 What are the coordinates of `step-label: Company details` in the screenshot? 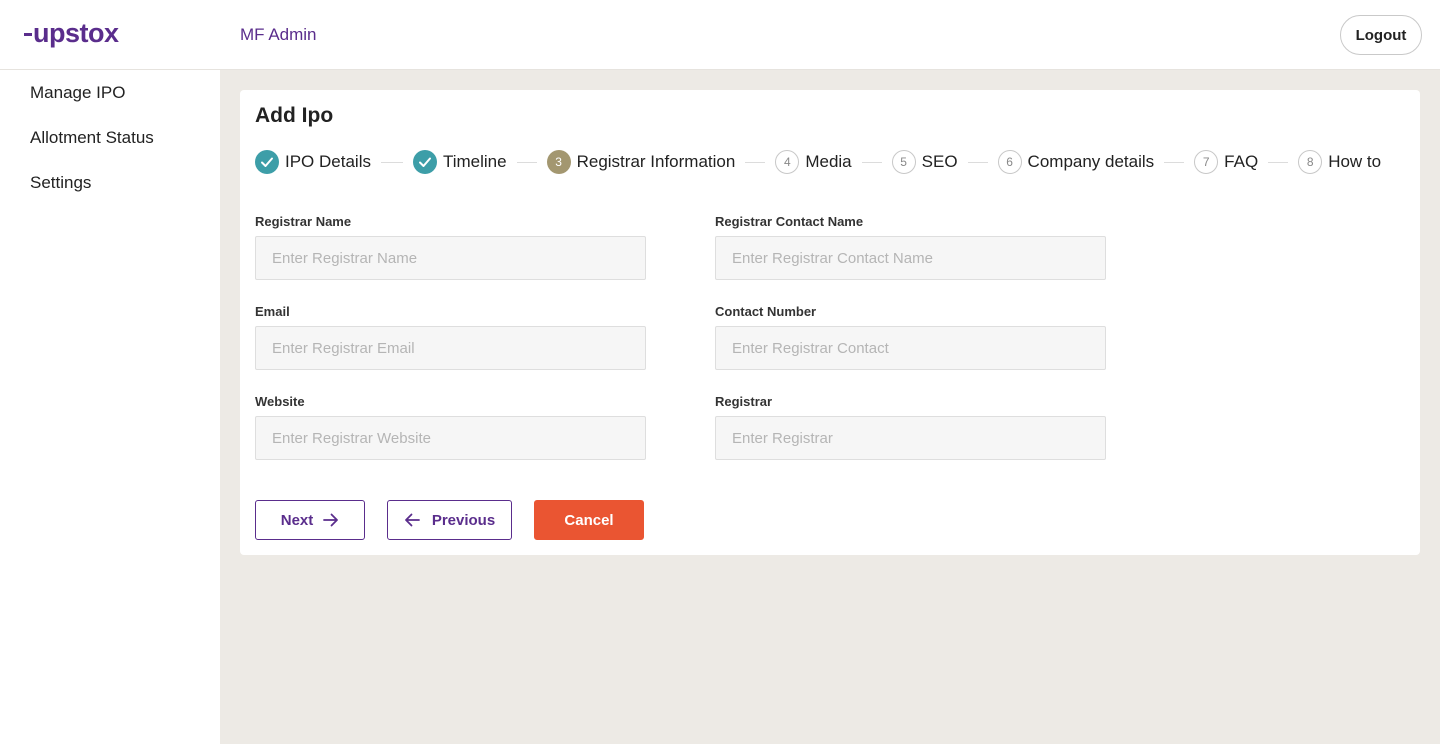 It's located at (1091, 161).